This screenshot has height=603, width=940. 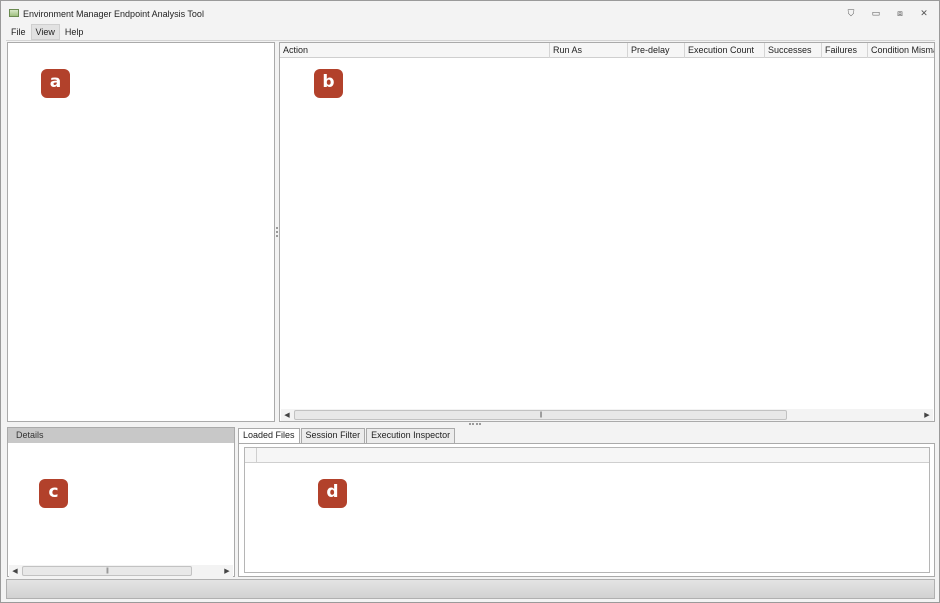 I want to click on column-successes: Successes, so click(x=793, y=50).